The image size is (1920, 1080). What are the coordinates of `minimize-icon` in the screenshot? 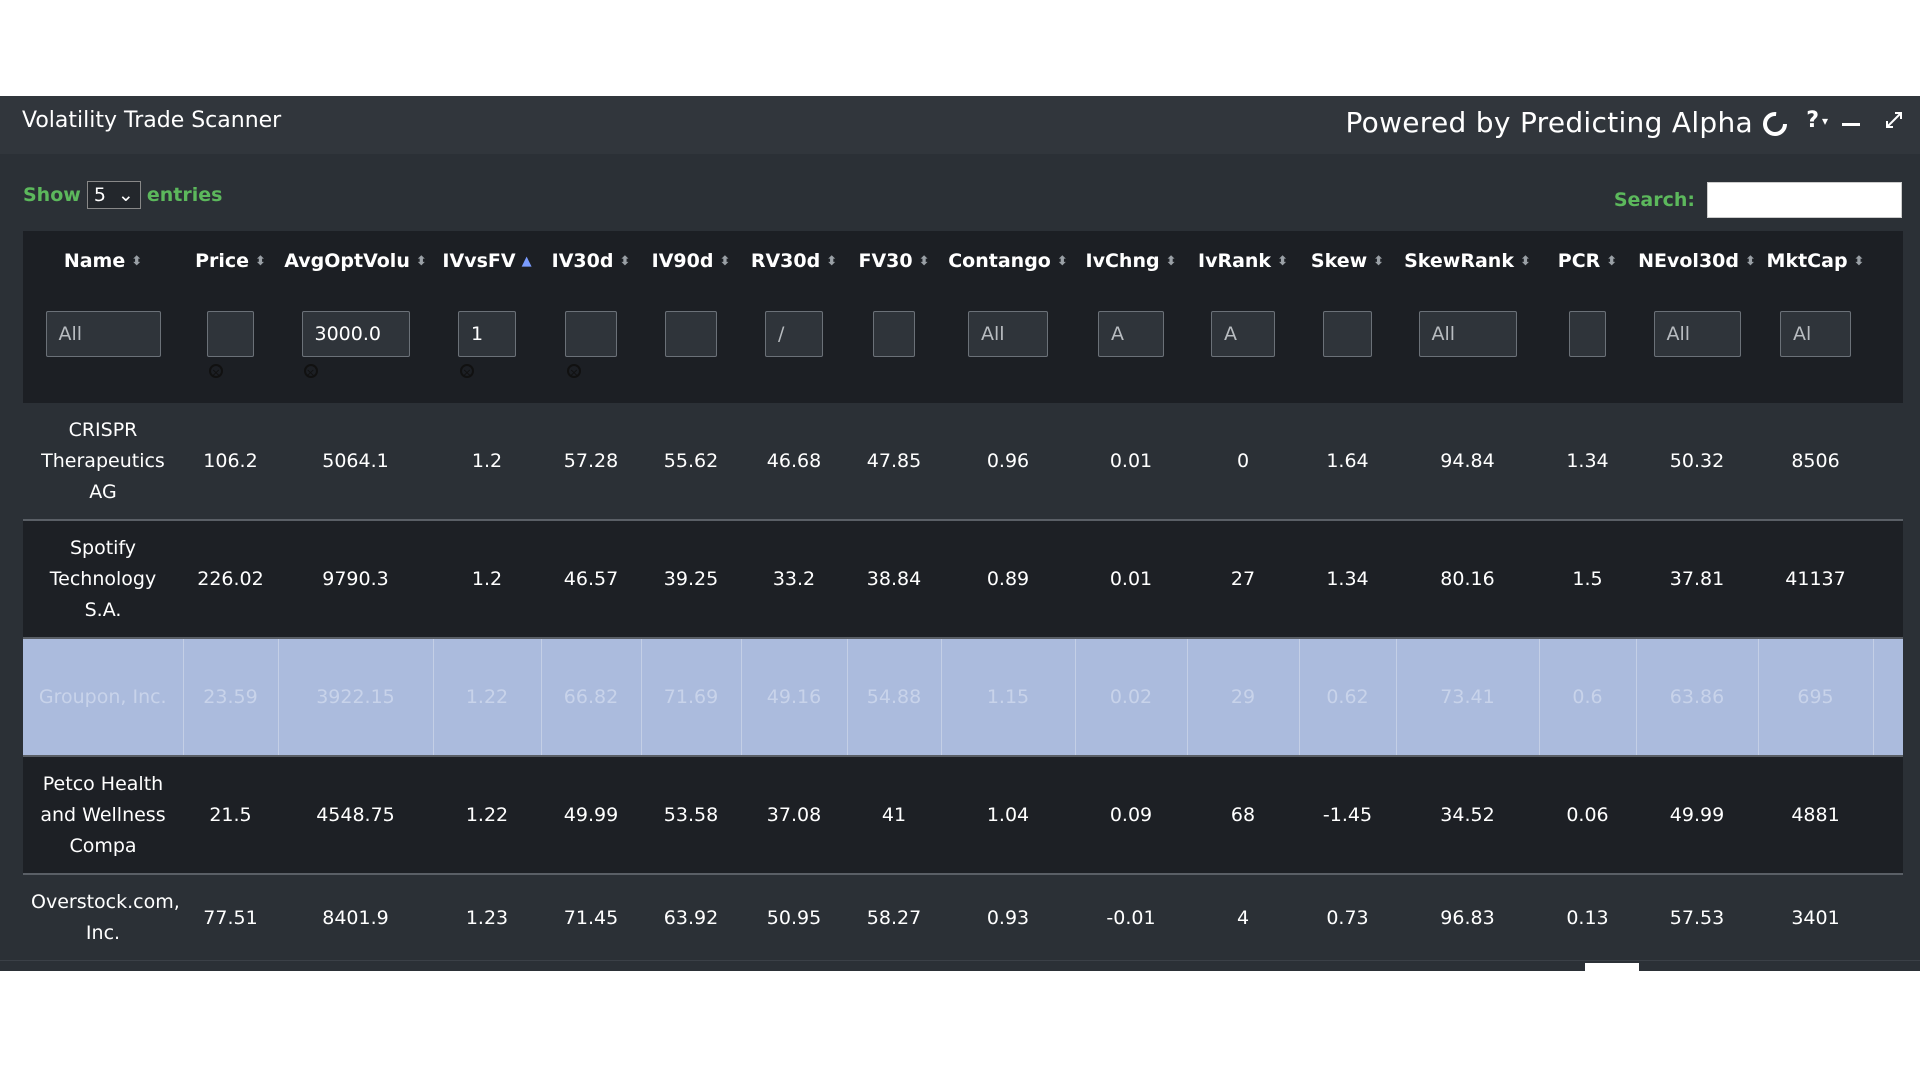 It's located at (1851, 124).